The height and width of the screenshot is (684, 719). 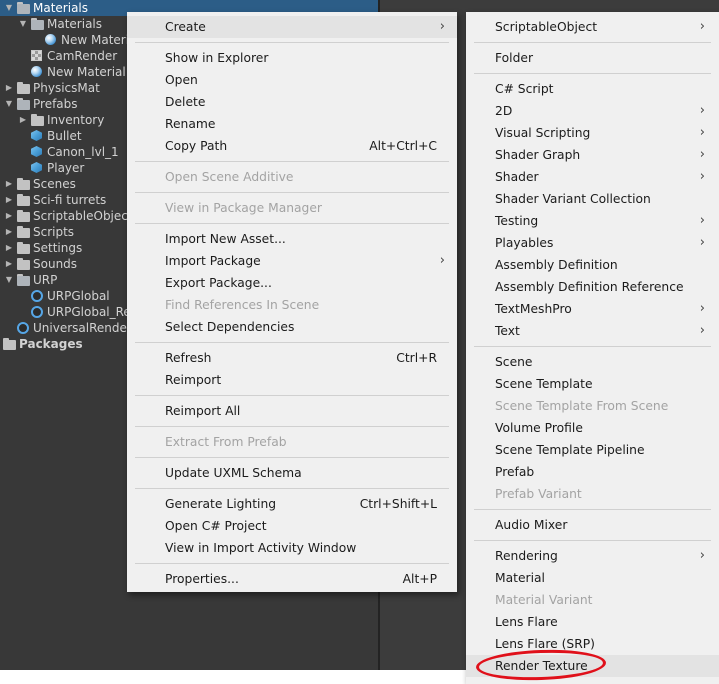 What do you see at coordinates (592, 287) in the screenshot?
I see `menu-item-assembly-definition-reference: Assembly Definition Reference` at bounding box center [592, 287].